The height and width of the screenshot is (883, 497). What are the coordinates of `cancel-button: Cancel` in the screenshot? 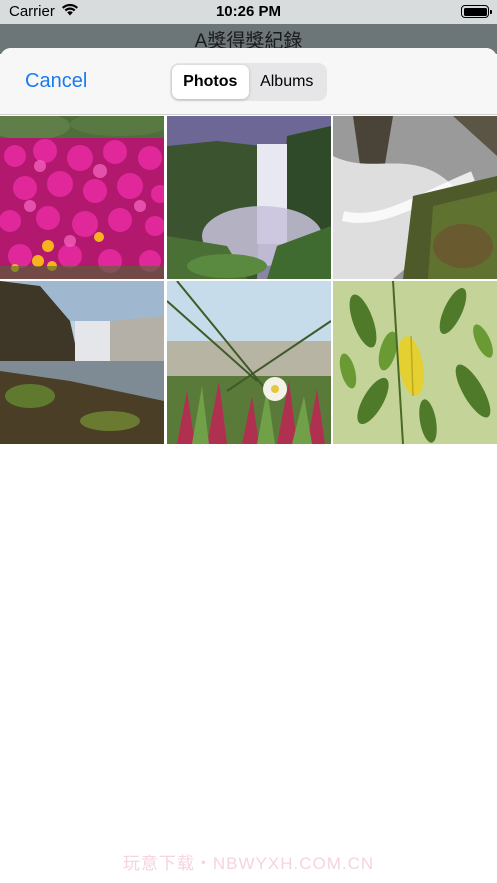 It's located at (56, 81).